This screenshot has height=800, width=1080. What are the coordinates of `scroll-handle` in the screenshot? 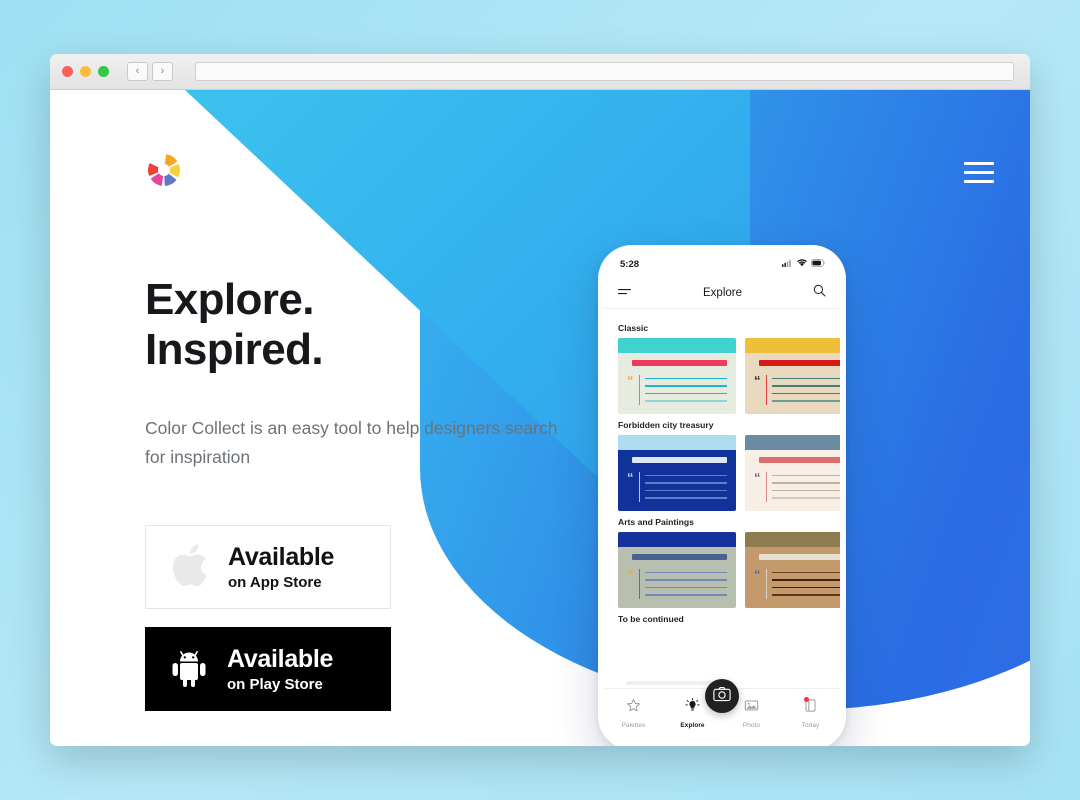 It's located at (669, 683).